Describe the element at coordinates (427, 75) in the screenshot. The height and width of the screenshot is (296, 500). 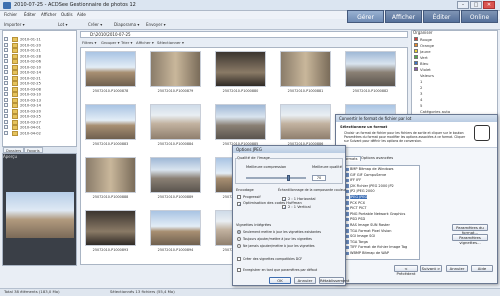
I see `organize-item: Valeurs` at that location.